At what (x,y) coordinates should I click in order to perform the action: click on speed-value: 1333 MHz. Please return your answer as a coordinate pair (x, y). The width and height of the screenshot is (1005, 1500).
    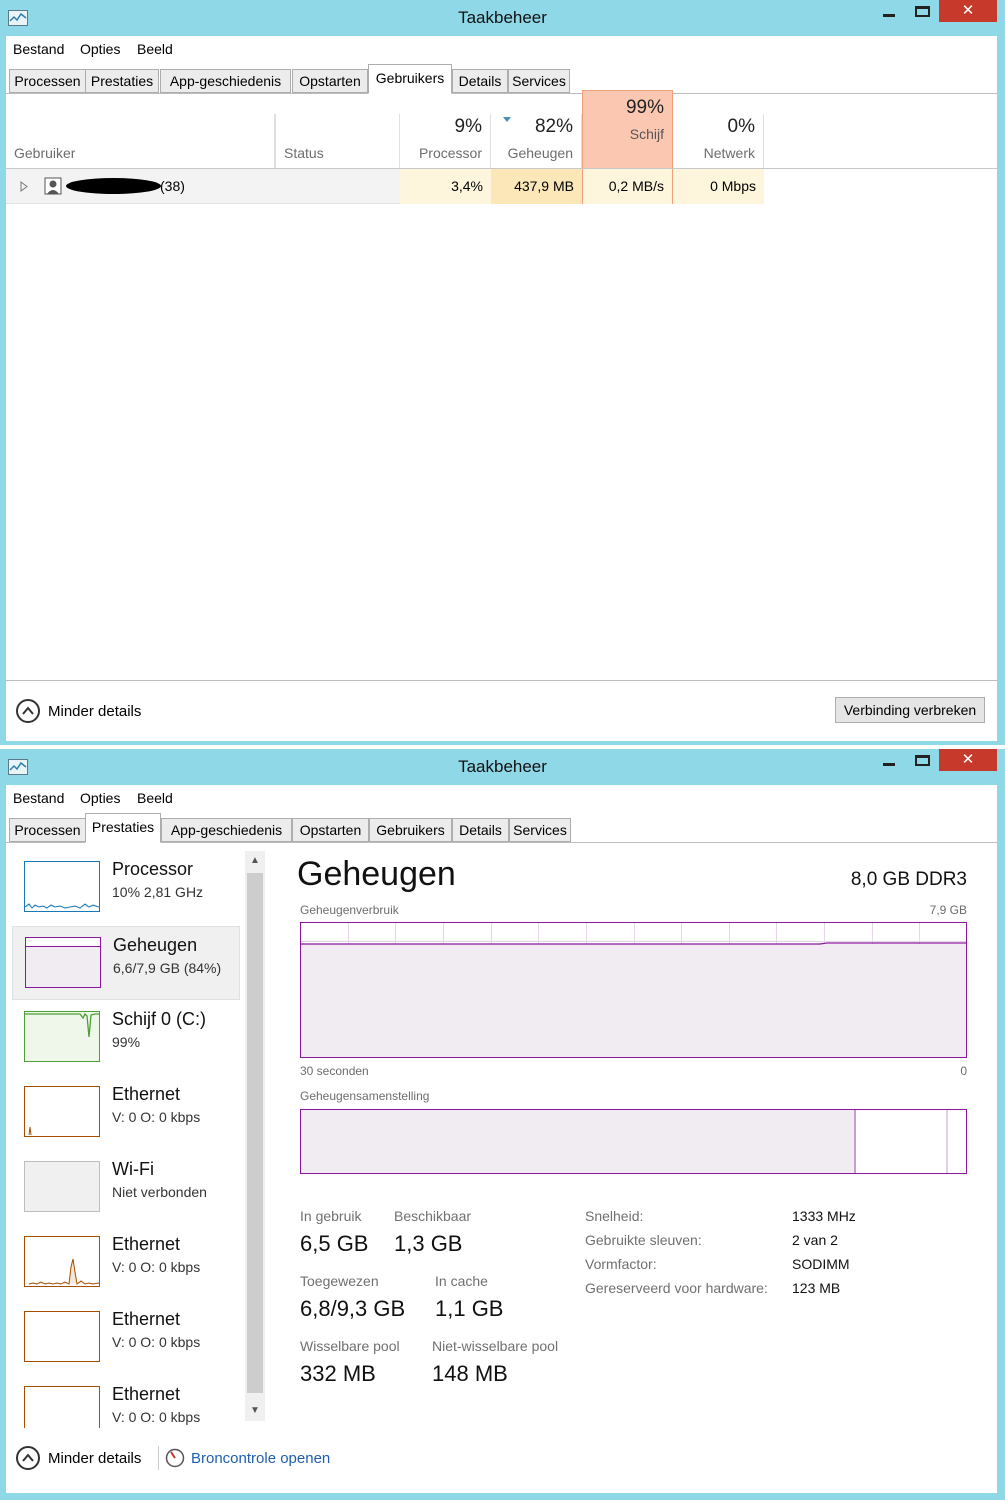
    Looking at the image, I should click on (824, 1216).